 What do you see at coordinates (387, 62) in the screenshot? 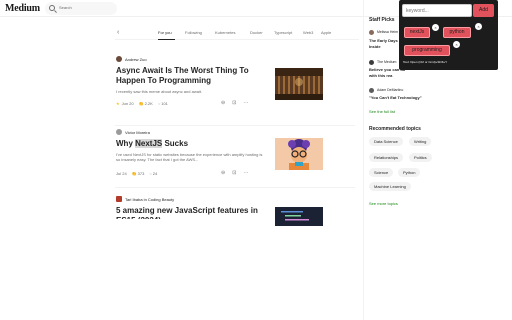
I see `author-name: The Medium` at bounding box center [387, 62].